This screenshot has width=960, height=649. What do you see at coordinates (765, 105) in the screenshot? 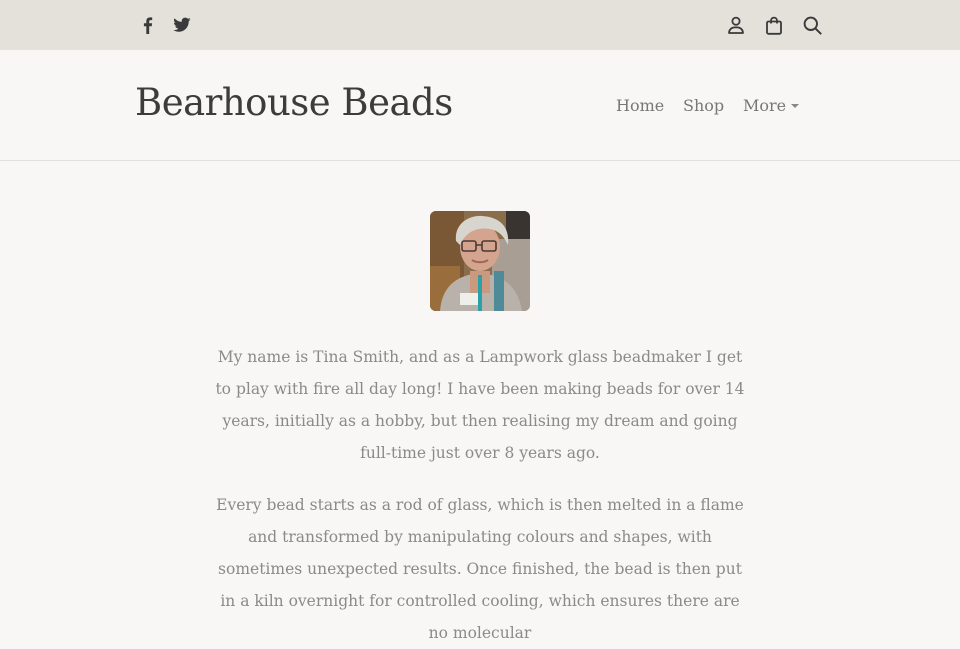
I see `nav-more-label: More` at bounding box center [765, 105].